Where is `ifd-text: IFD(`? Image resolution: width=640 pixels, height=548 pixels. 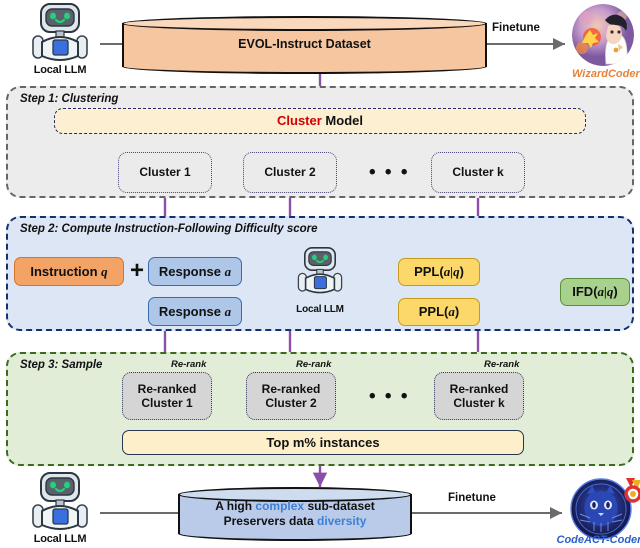 ifd-text: IFD( is located at coordinates (585, 292).